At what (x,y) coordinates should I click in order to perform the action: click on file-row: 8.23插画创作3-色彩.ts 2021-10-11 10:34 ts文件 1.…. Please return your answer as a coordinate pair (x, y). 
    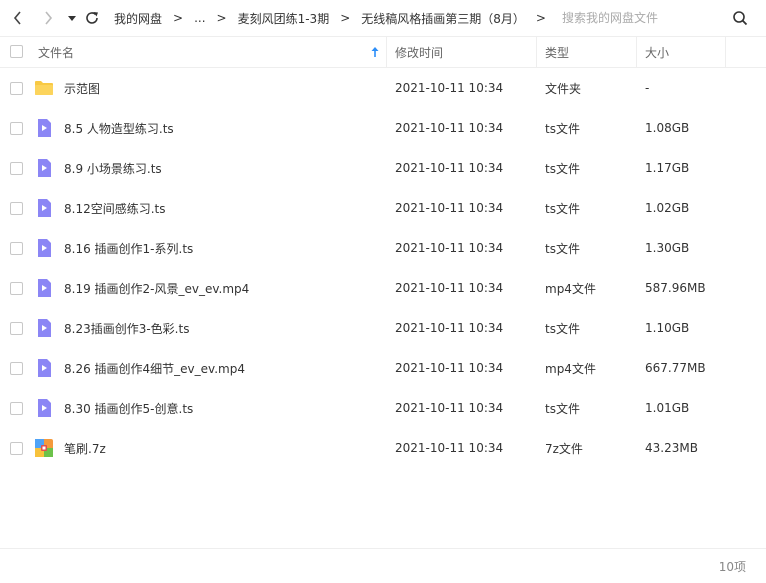
    Looking at the image, I should click on (383, 328).